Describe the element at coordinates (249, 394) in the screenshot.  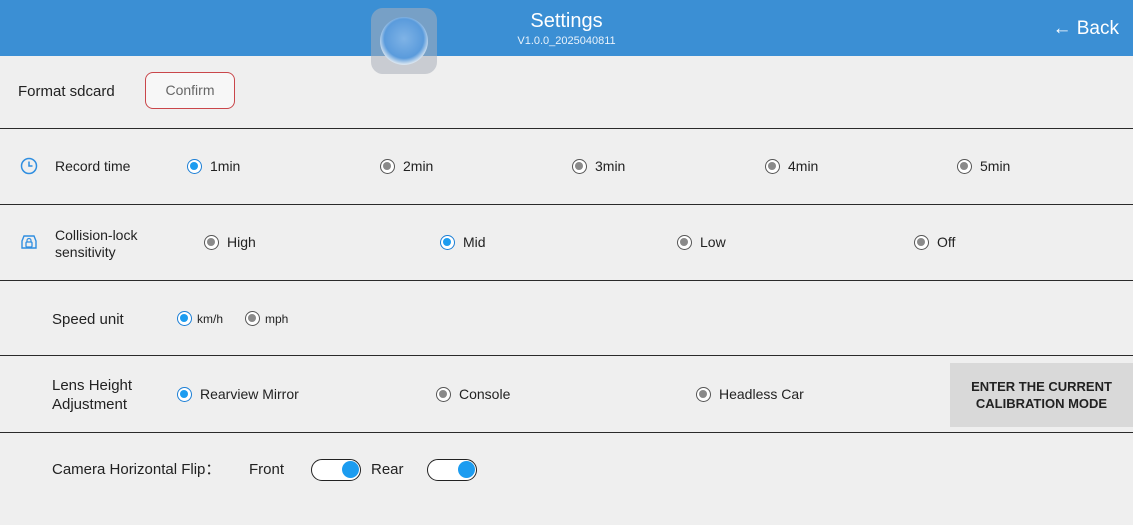
I see `option-label: Rearview Mirror` at that location.